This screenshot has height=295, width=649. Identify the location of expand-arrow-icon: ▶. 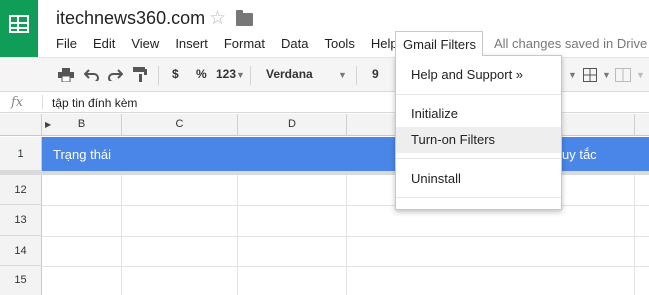
(48, 124).